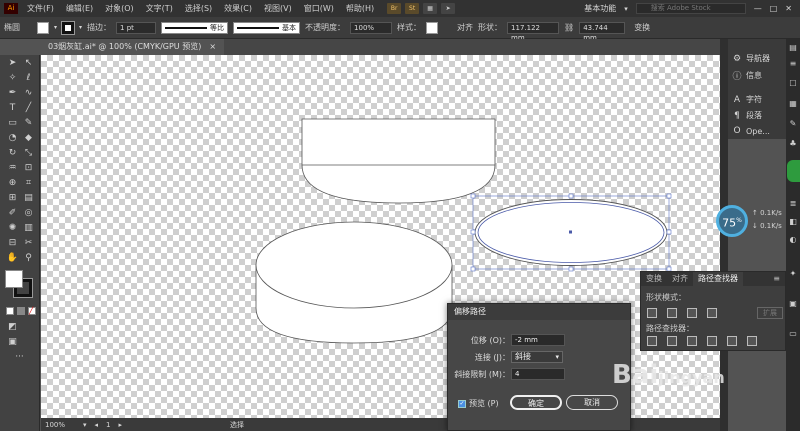  I want to click on libraries-icon: ☐, so click(793, 84).